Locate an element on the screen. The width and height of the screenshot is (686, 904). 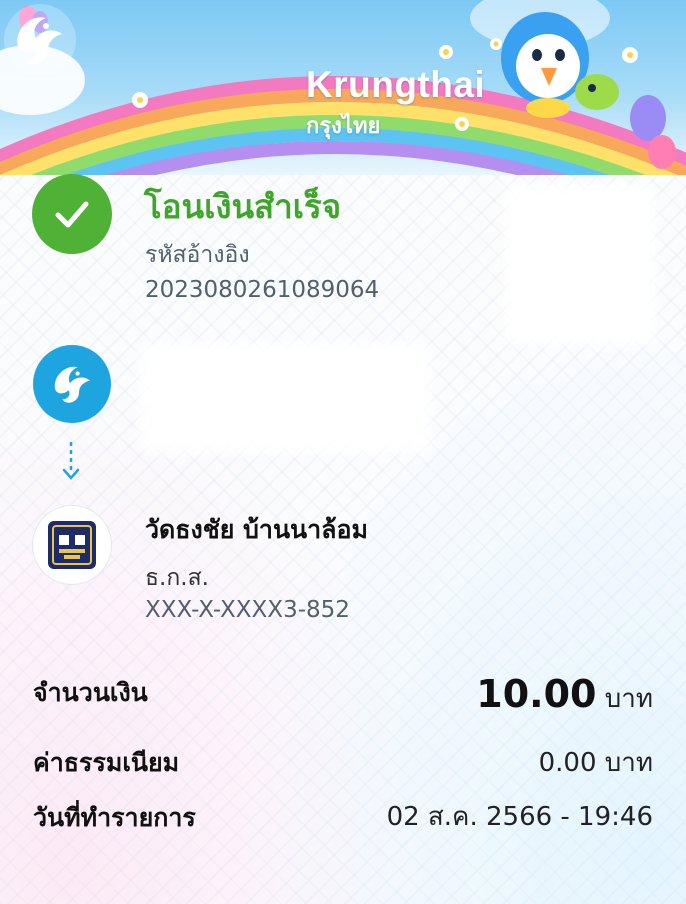
reference-number: 2023080261089064 is located at coordinates (262, 290).